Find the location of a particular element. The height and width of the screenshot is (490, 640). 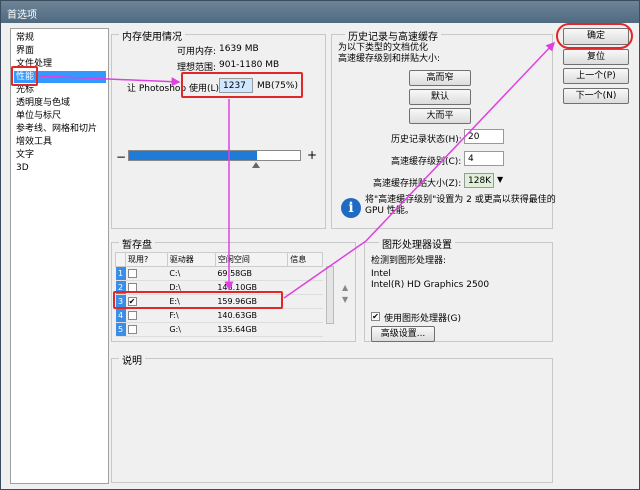

arrow-to-memory is located at coordinates (109, 81).